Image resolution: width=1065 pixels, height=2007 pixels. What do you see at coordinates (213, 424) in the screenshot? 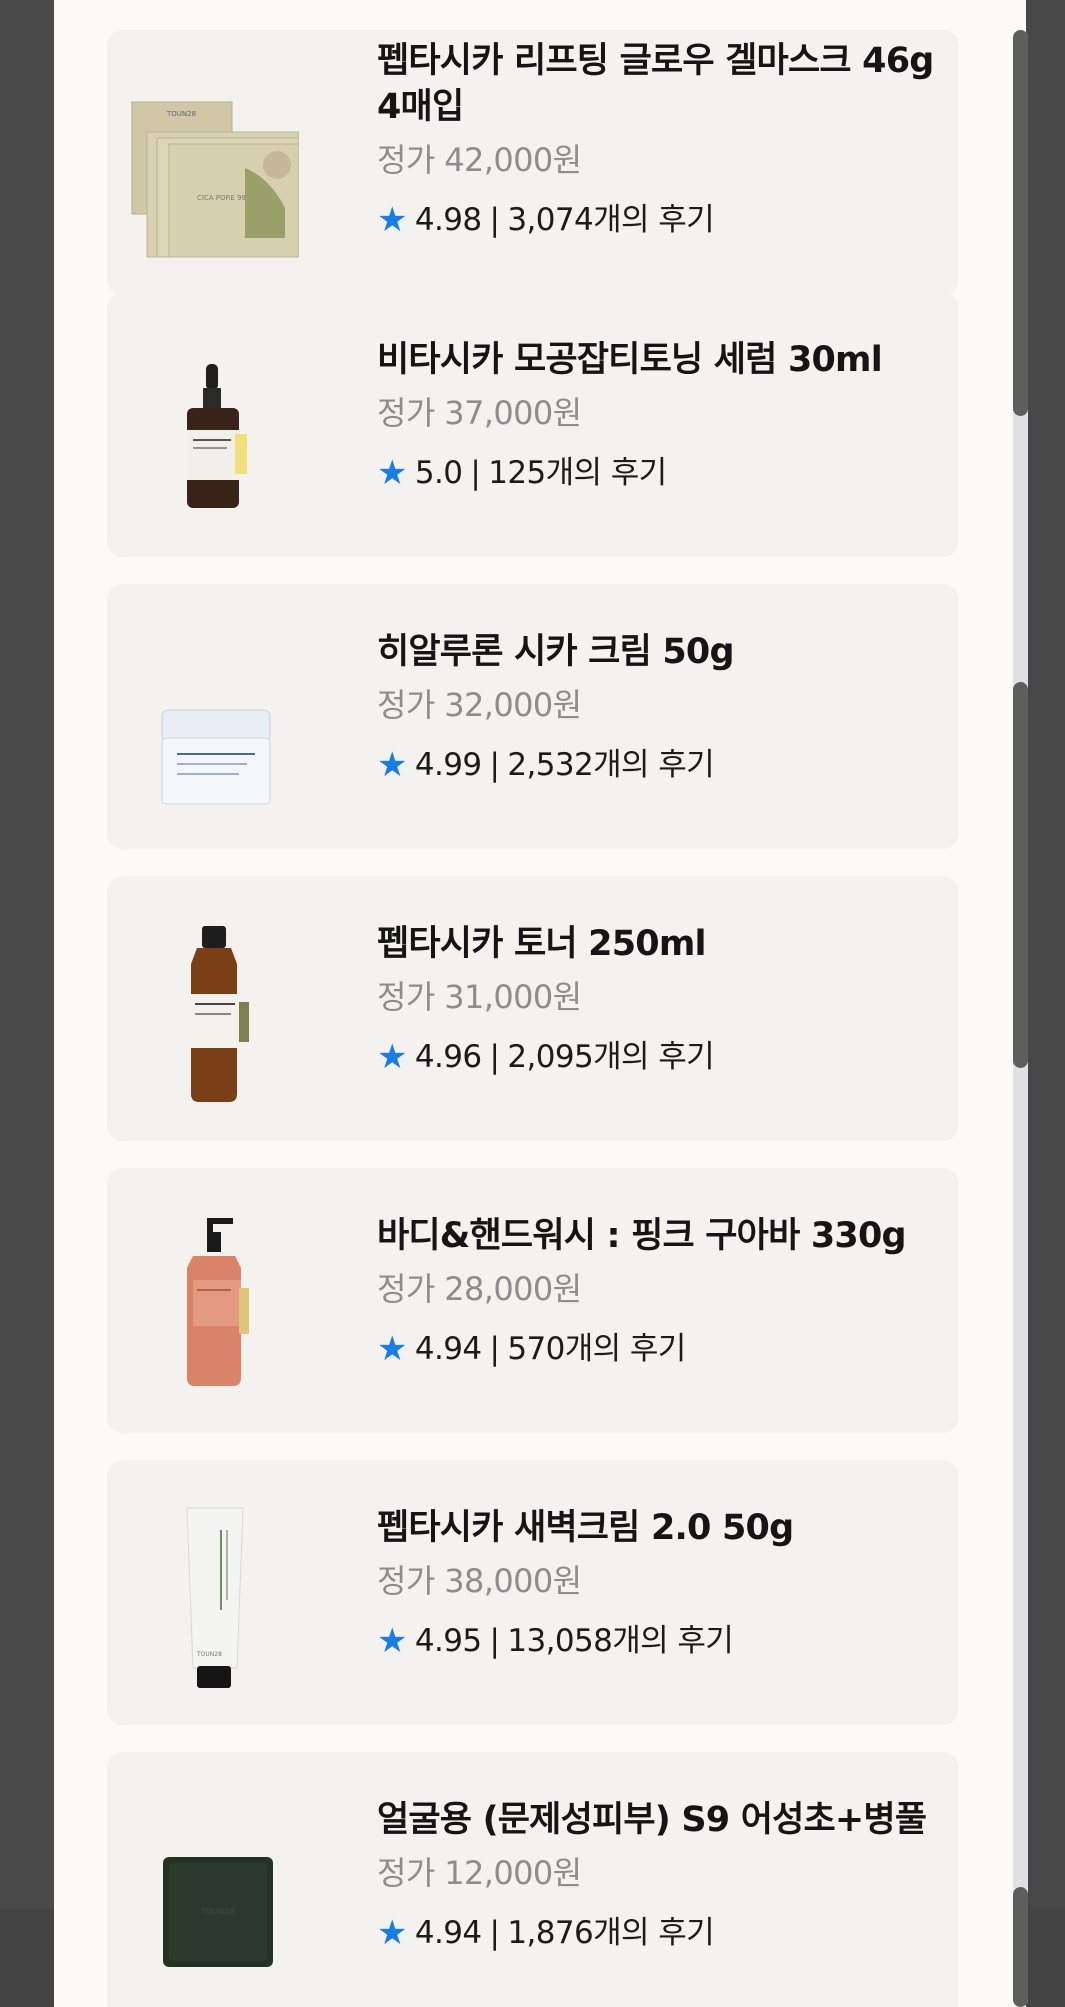
I see `serum-dropper-bottle-image` at bounding box center [213, 424].